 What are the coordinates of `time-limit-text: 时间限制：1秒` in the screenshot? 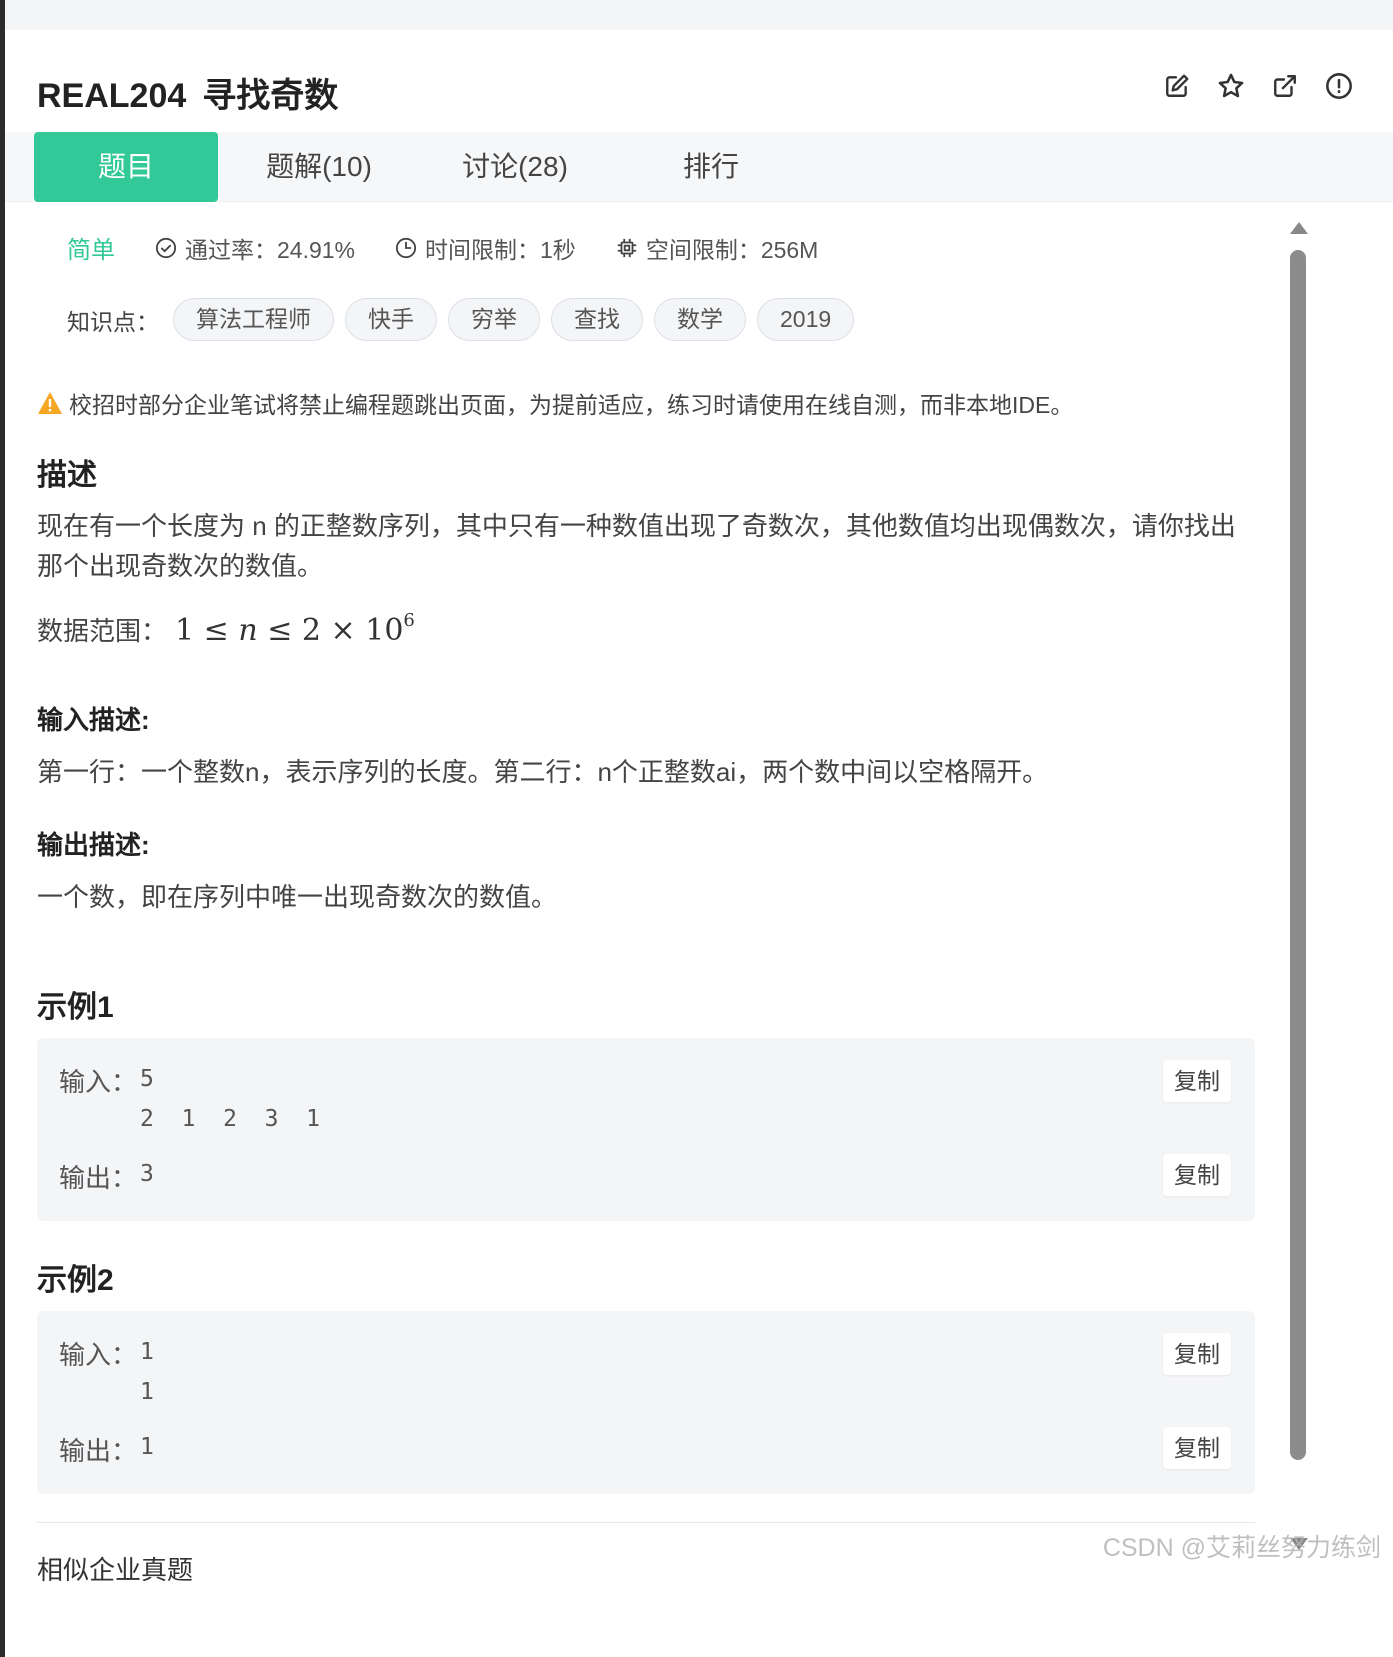 It's located at (500, 249).